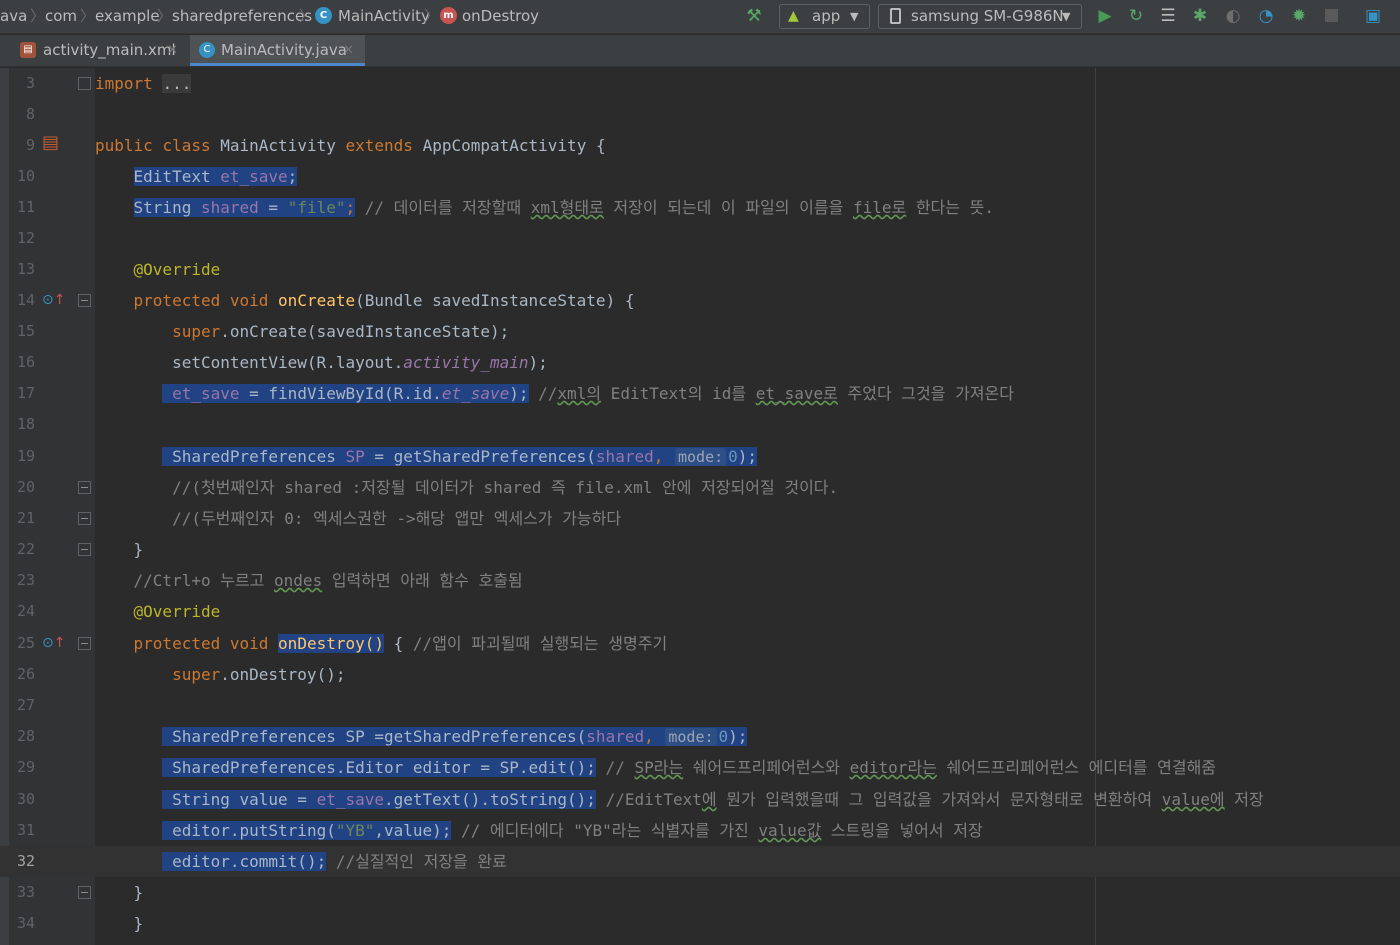 Image resolution: width=1400 pixels, height=945 pixels. Describe the element at coordinates (678, 393) in the screenshot. I see `comment: EditText의 id를` at that location.